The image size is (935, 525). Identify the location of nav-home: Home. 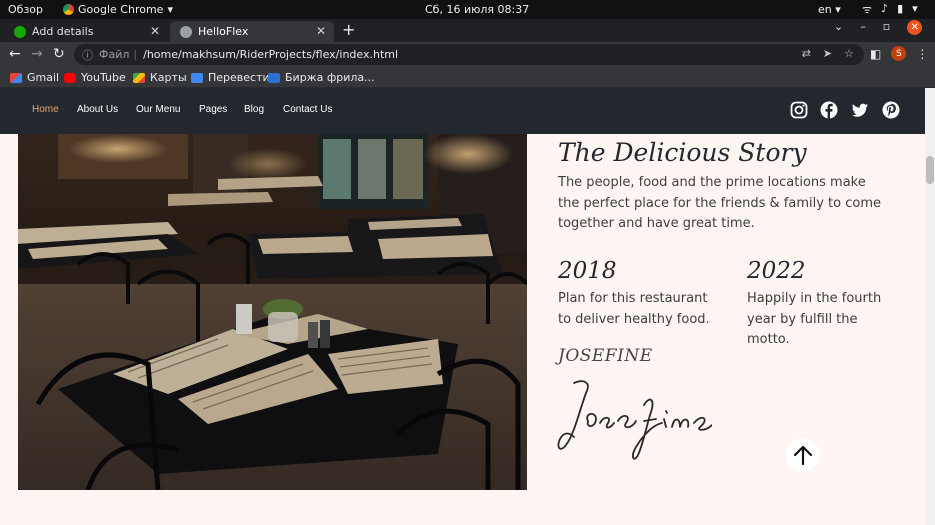
(45, 109).